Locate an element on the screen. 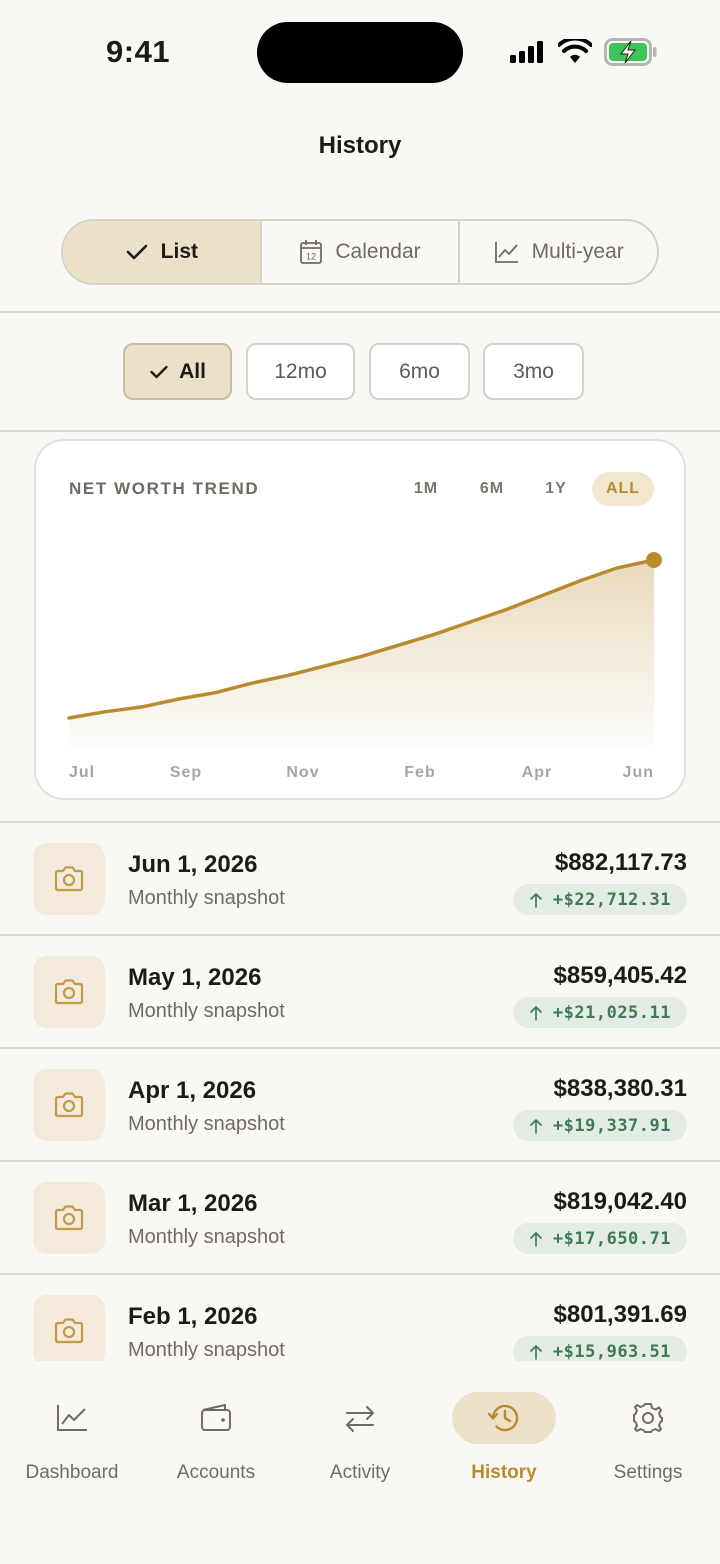  filter-chip-label: 6mo is located at coordinates (419, 371).